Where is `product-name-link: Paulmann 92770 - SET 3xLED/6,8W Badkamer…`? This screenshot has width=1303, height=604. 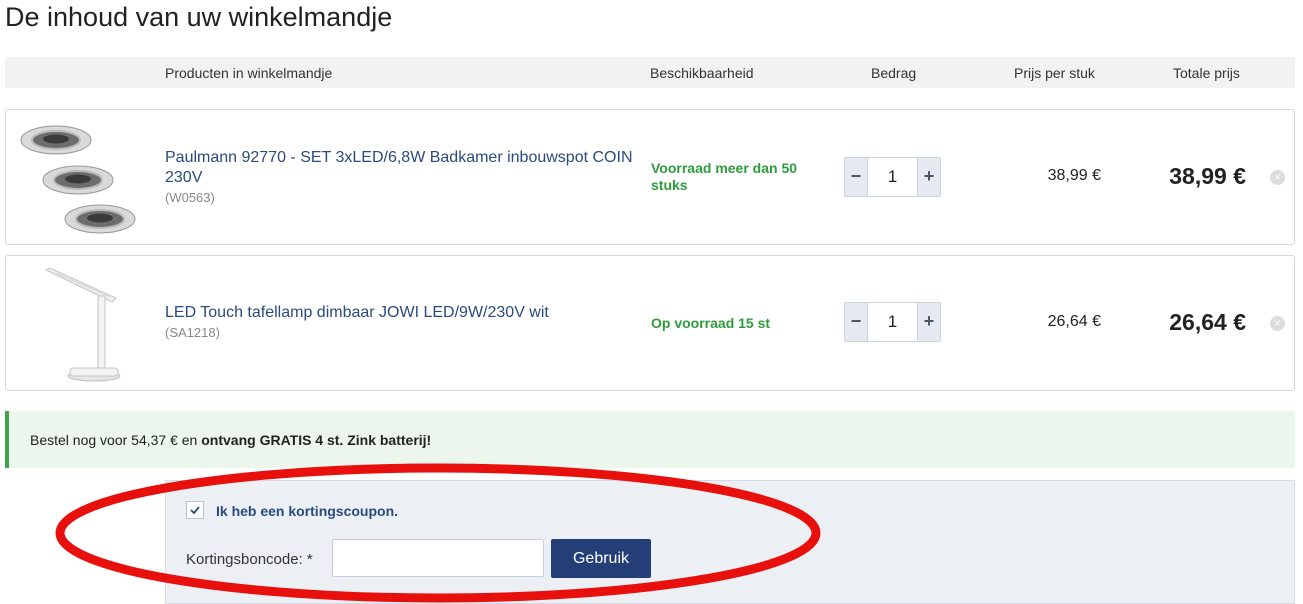 product-name-link: Paulmann 92770 - SET 3xLED/6,8W Badkamer… is located at coordinates (400, 168).